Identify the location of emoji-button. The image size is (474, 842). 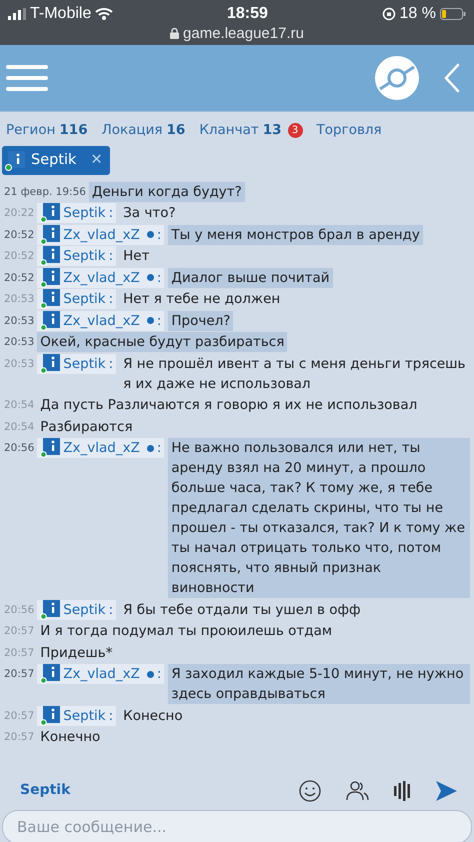
(310, 790).